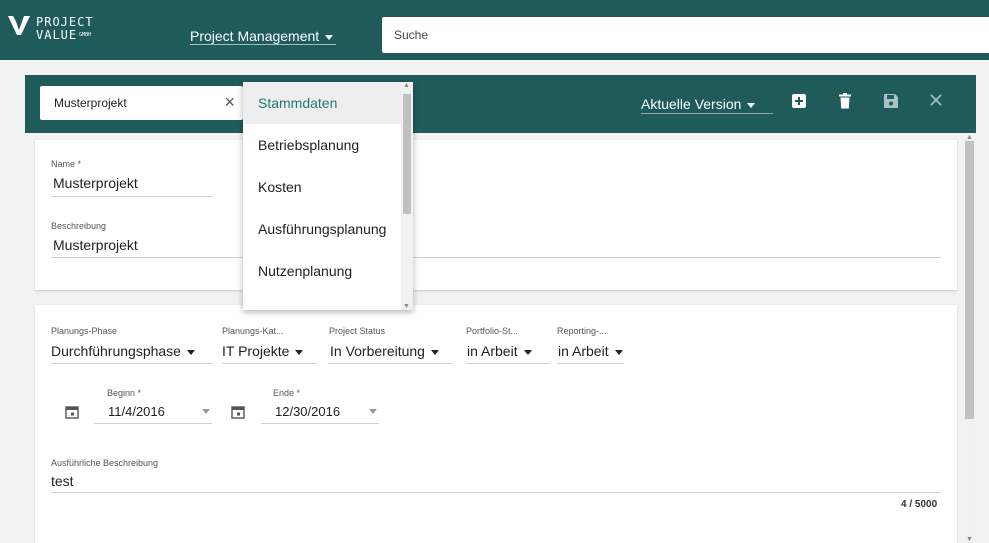 The image size is (989, 543). I want to click on reporting-select: in Arbeit, so click(590, 351).